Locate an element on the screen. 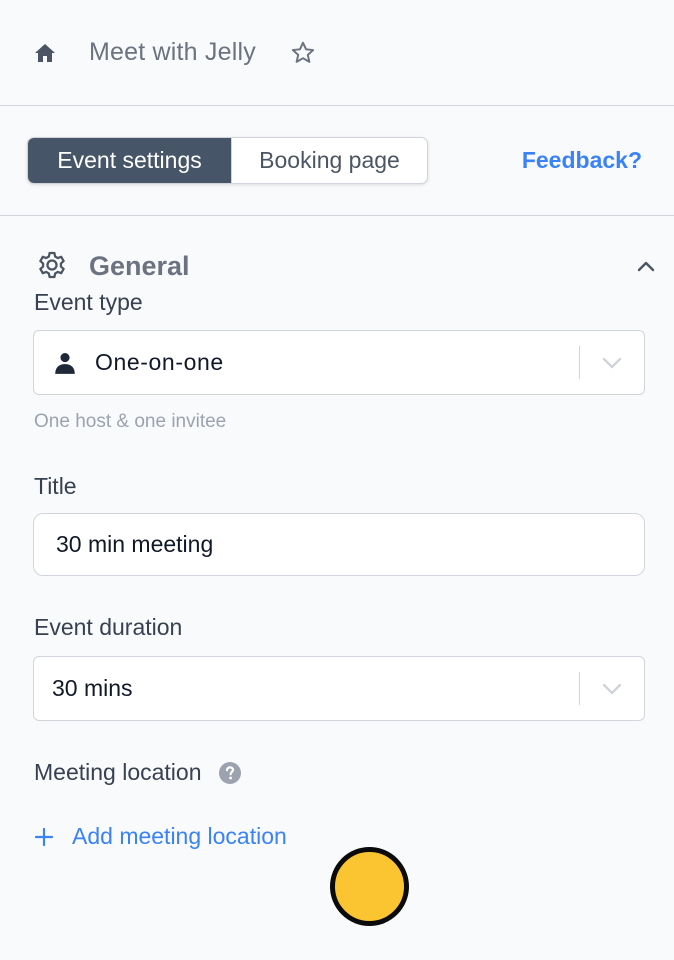 The image size is (674, 960). plus-icon is located at coordinates (45, 837).